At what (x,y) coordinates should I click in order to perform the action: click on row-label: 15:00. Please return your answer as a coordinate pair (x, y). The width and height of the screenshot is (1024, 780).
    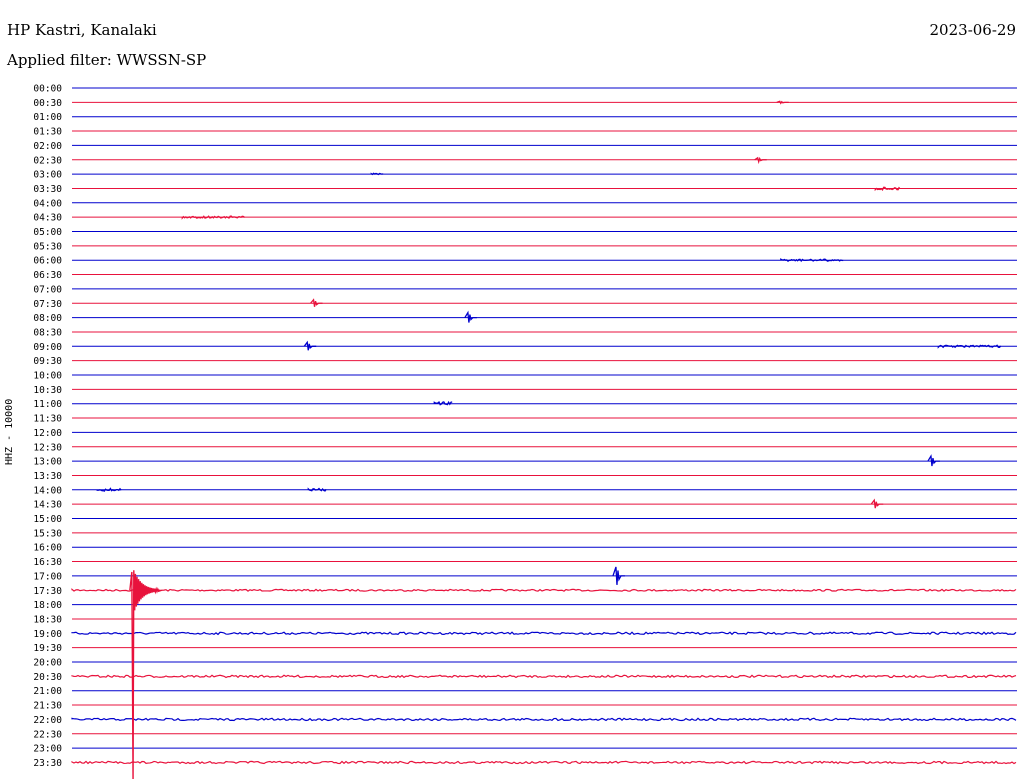
    Looking at the image, I should click on (47, 519).